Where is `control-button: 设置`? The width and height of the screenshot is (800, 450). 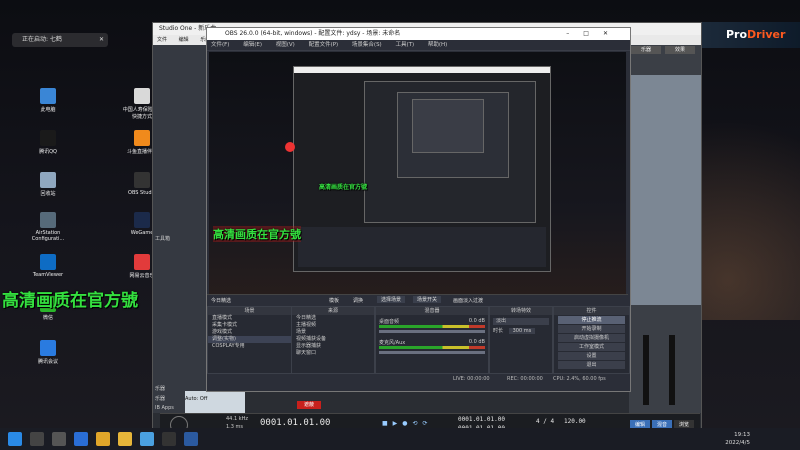 control-button: 设置 is located at coordinates (591, 356).